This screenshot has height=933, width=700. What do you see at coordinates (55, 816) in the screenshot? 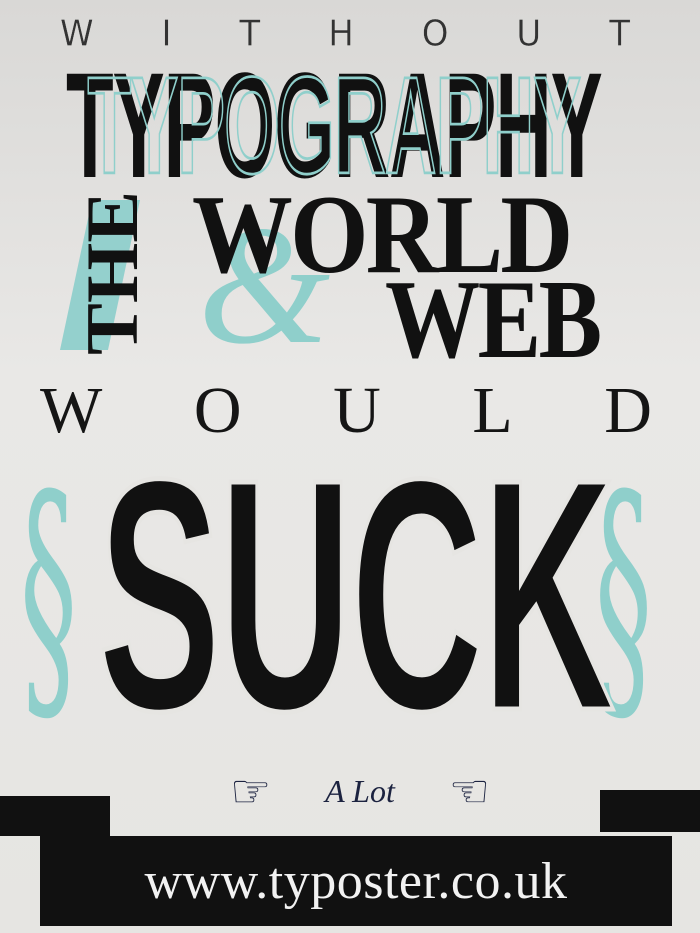
I see `black-bar-left` at bounding box center [55, 816].